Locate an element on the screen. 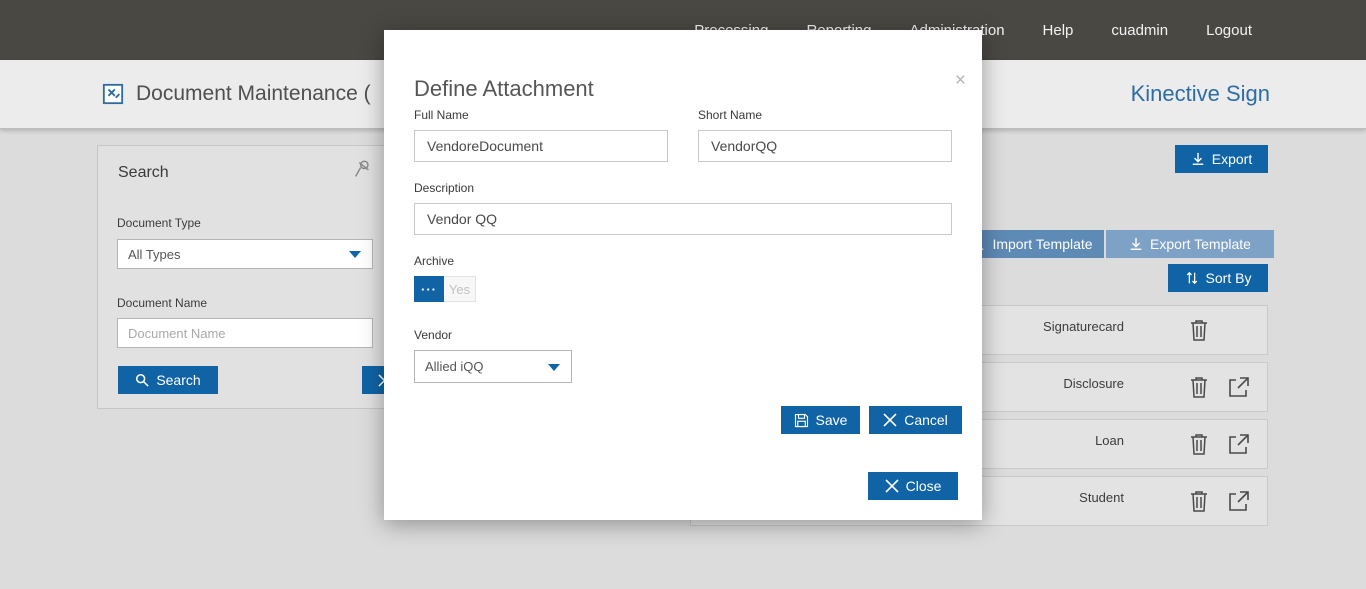  cancel-button-label: Cancel is located at coordinates (926, 420).